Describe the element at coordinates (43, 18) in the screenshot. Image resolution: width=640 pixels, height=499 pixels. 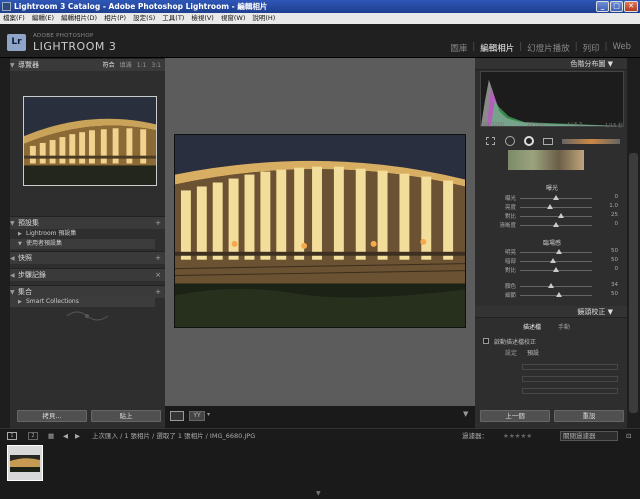
I see `menu-edit: 編輯(E)` at that location.